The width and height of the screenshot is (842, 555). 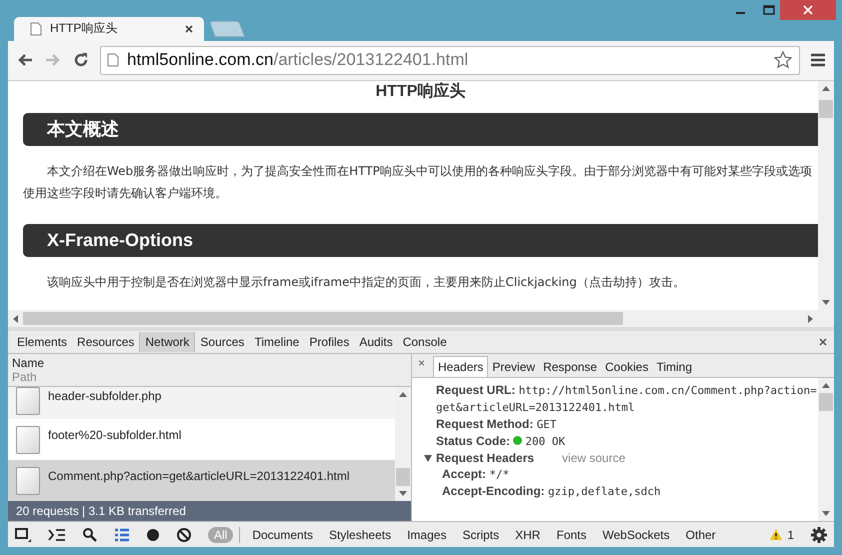 I want to click on devtools-tab: Network, so click(x=167, y=342).